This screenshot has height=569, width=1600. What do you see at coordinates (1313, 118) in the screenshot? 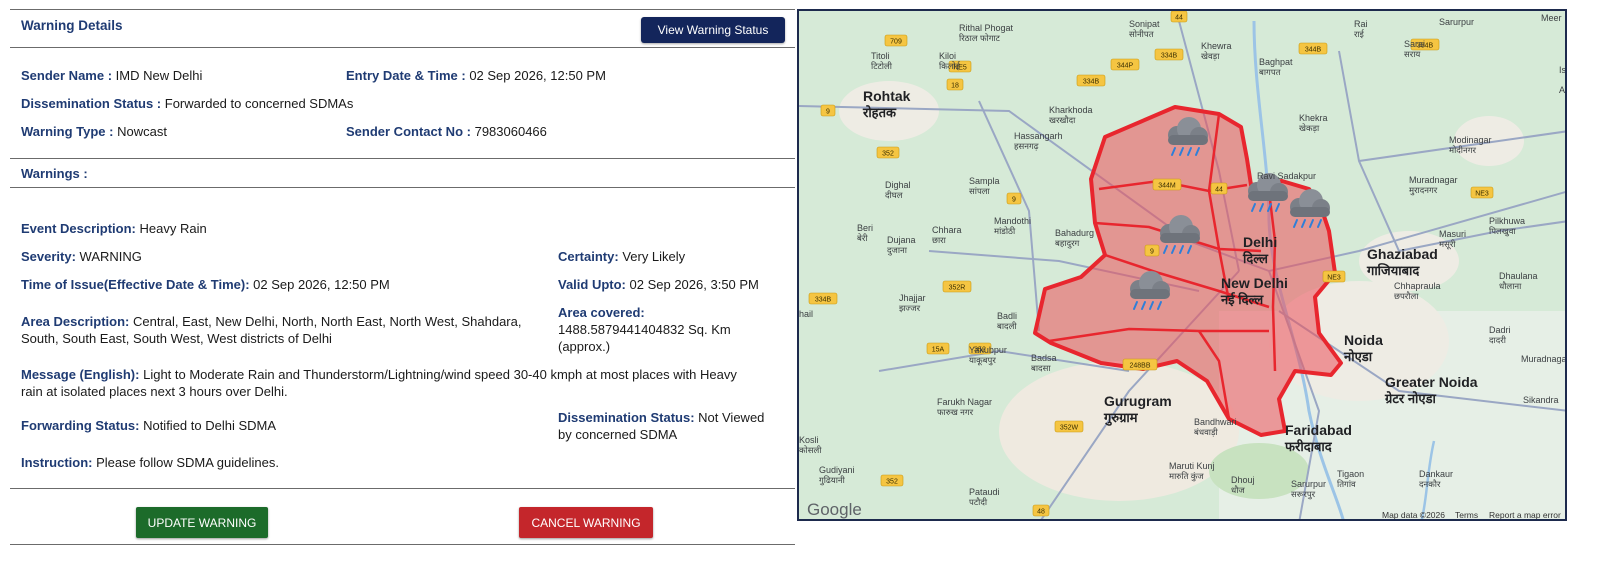
I see `place-label: Khekra` at bounding box center [1313, 118].